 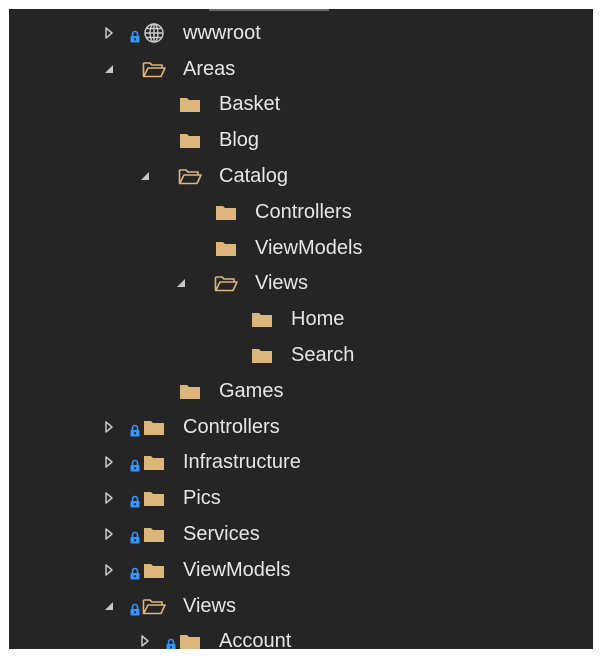 What do you see at coordinates (301, 391) in the screenshot?
I see `tree-item-games: Games` at bounding box center [301, 391].